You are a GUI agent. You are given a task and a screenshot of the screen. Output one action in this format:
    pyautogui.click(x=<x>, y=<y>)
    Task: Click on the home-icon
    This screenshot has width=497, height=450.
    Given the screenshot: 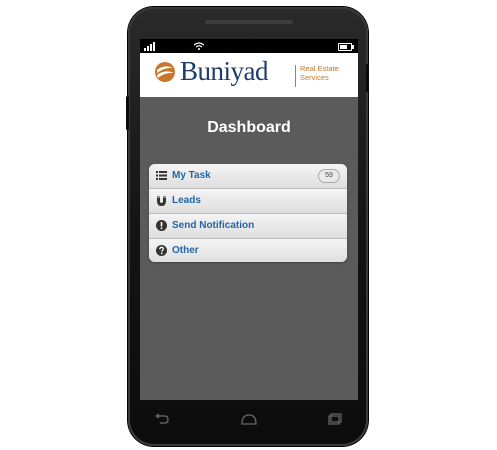 What is the action you would take?
    pyautogui.click(x=249, y=419)
    